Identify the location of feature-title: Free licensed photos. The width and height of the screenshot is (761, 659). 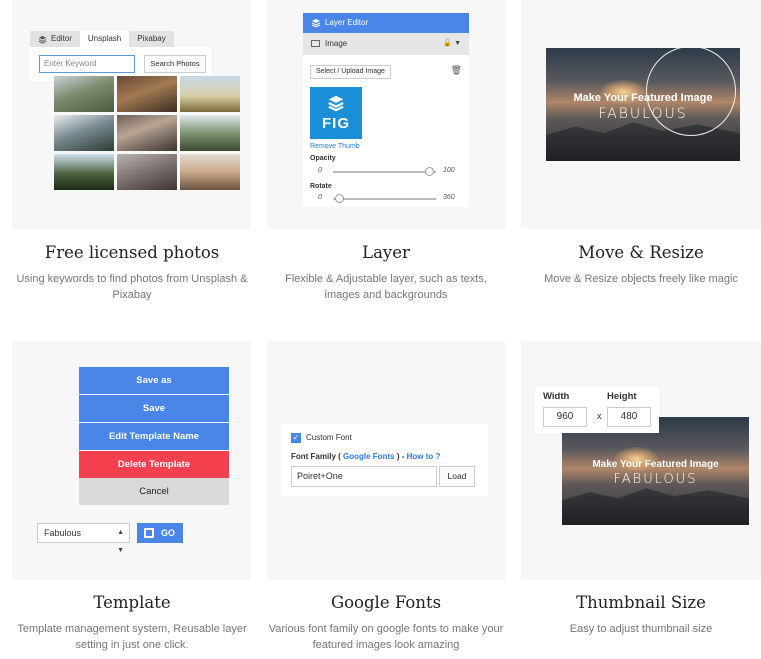
(132, 252).